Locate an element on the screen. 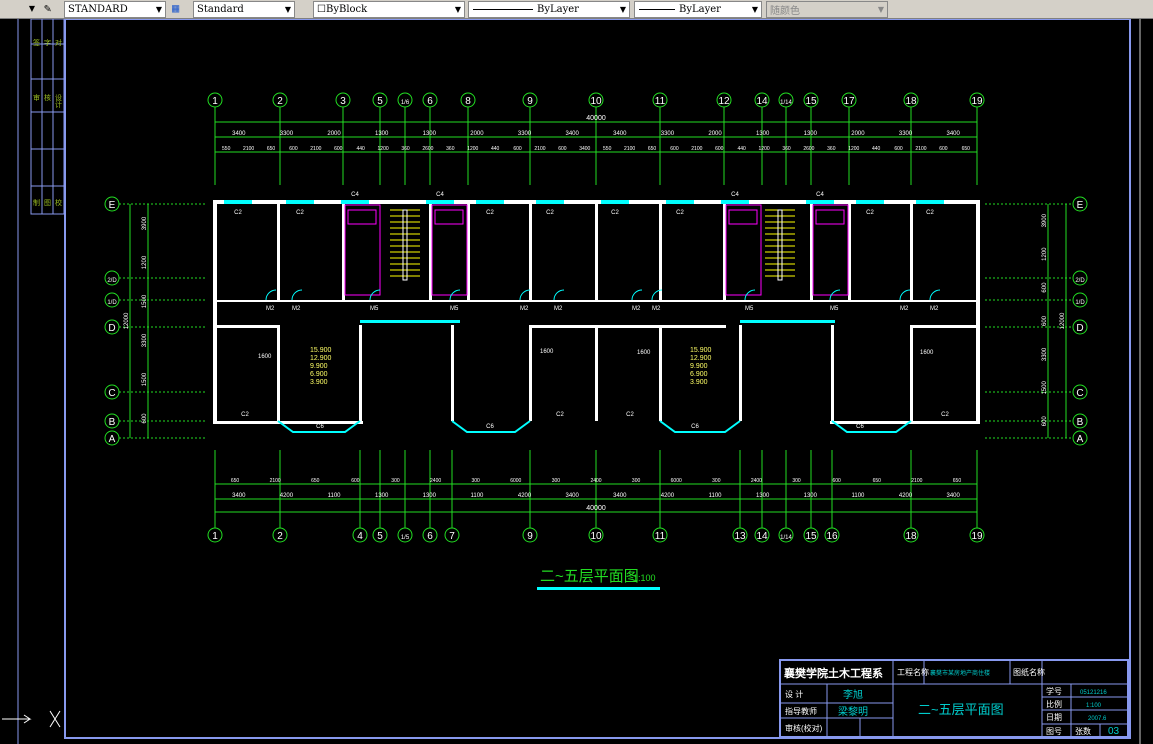  axis-label: 2/D is located at coordinates (112, 281).